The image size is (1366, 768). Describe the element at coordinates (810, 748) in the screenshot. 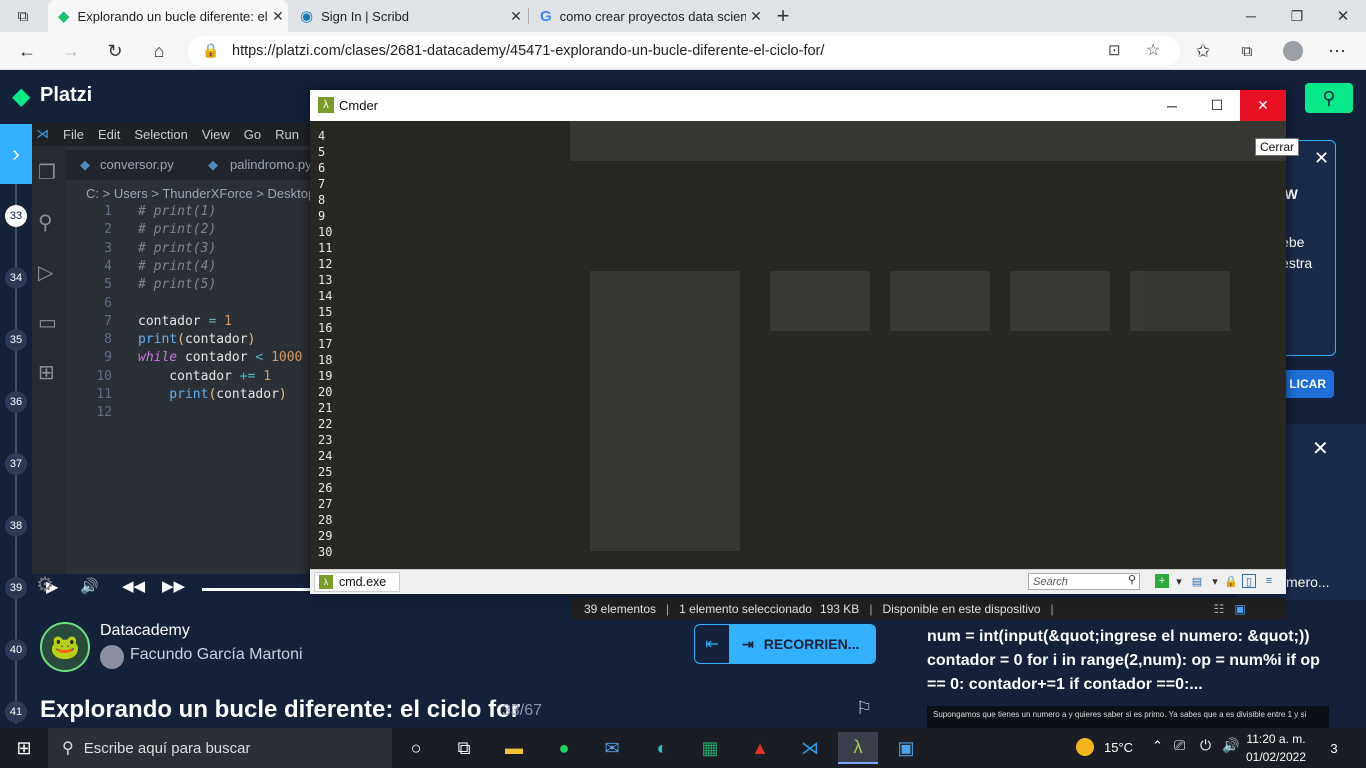

I see `vscode-icon: ⋊` at that location.